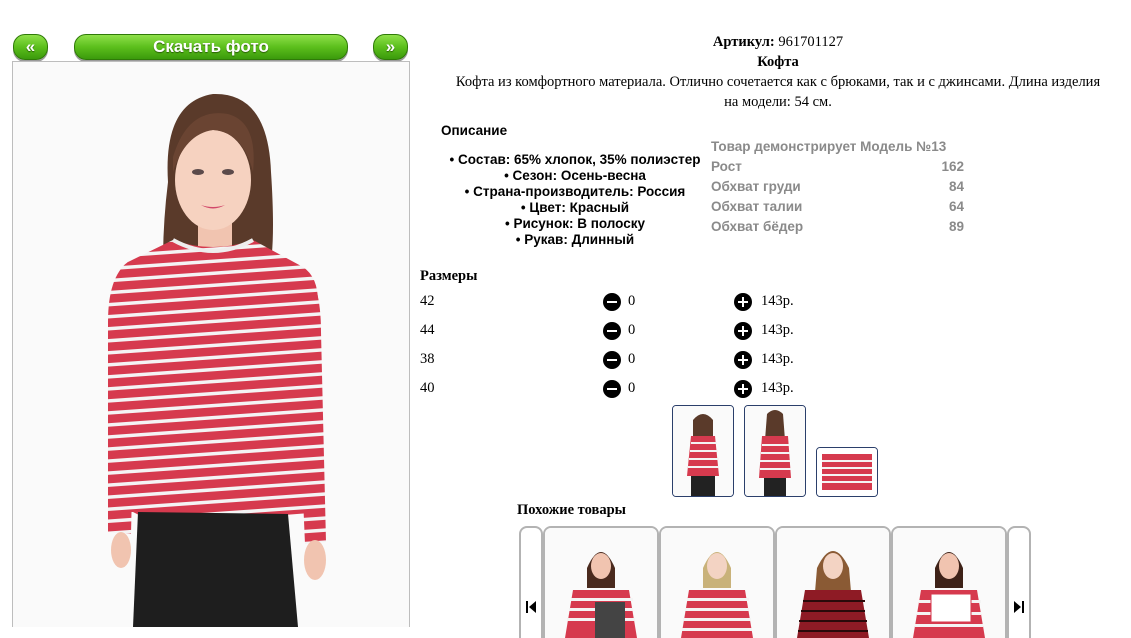 The image size is (1131, 638). Describe the element at coordinates (575, 240) in the screenshot. I see `description-item: Рукав: Длинный` at that location.